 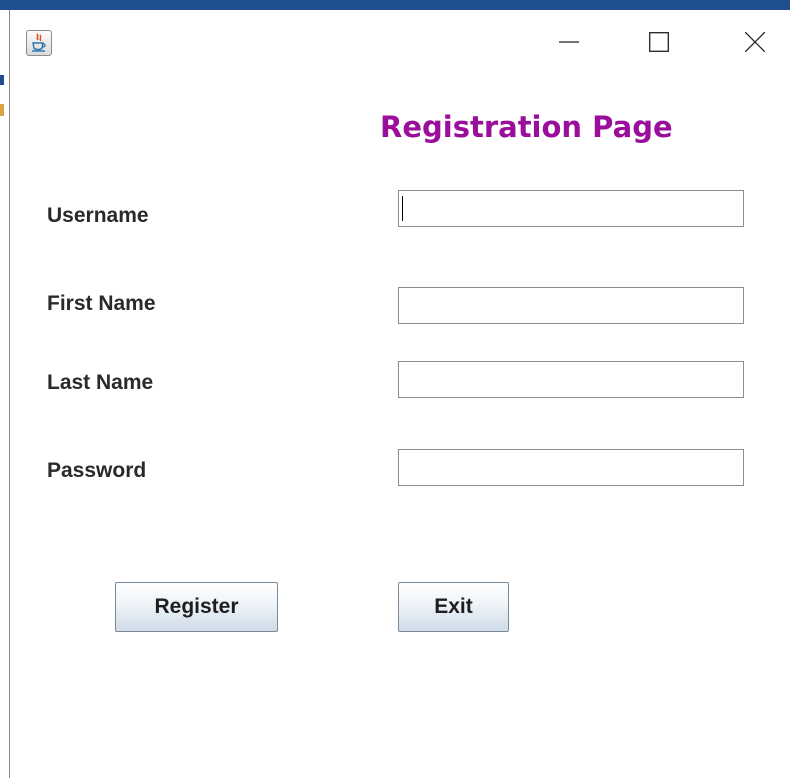 I want to click on username-label: Username, so click(x=98, y=215).